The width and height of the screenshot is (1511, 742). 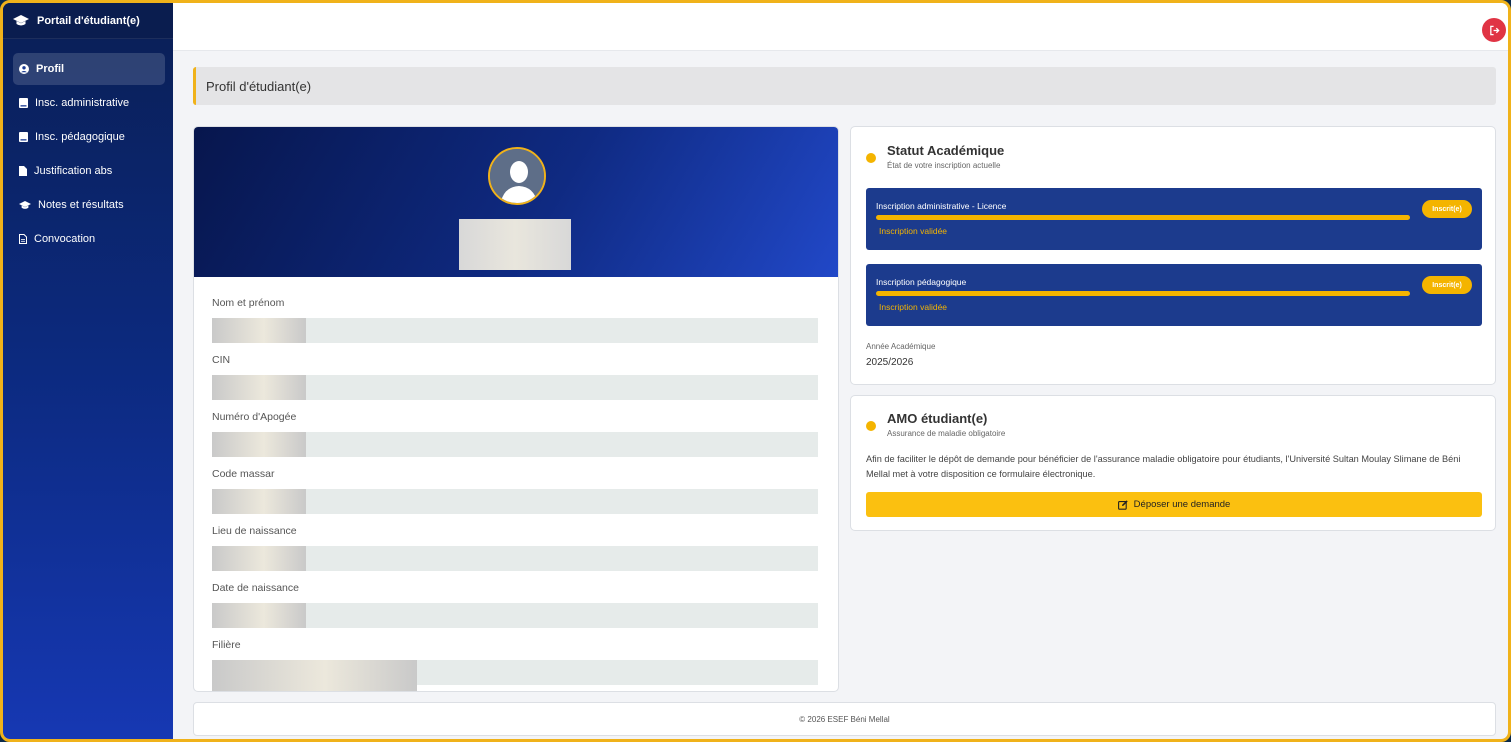 I want to click on file-icon, so click(x=23, y=171).